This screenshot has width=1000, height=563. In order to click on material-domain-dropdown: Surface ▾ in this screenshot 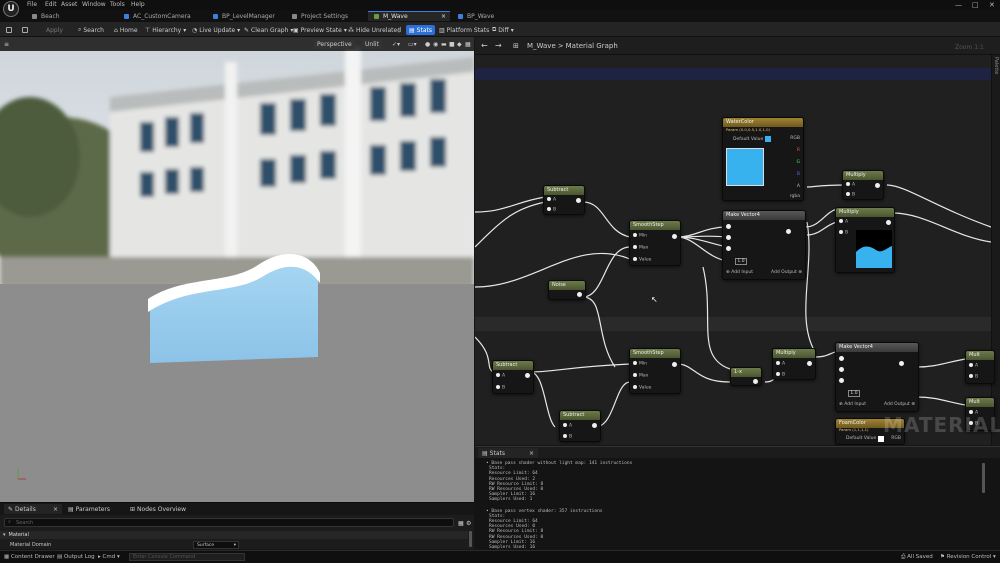, I will do `click(216, 545)`.